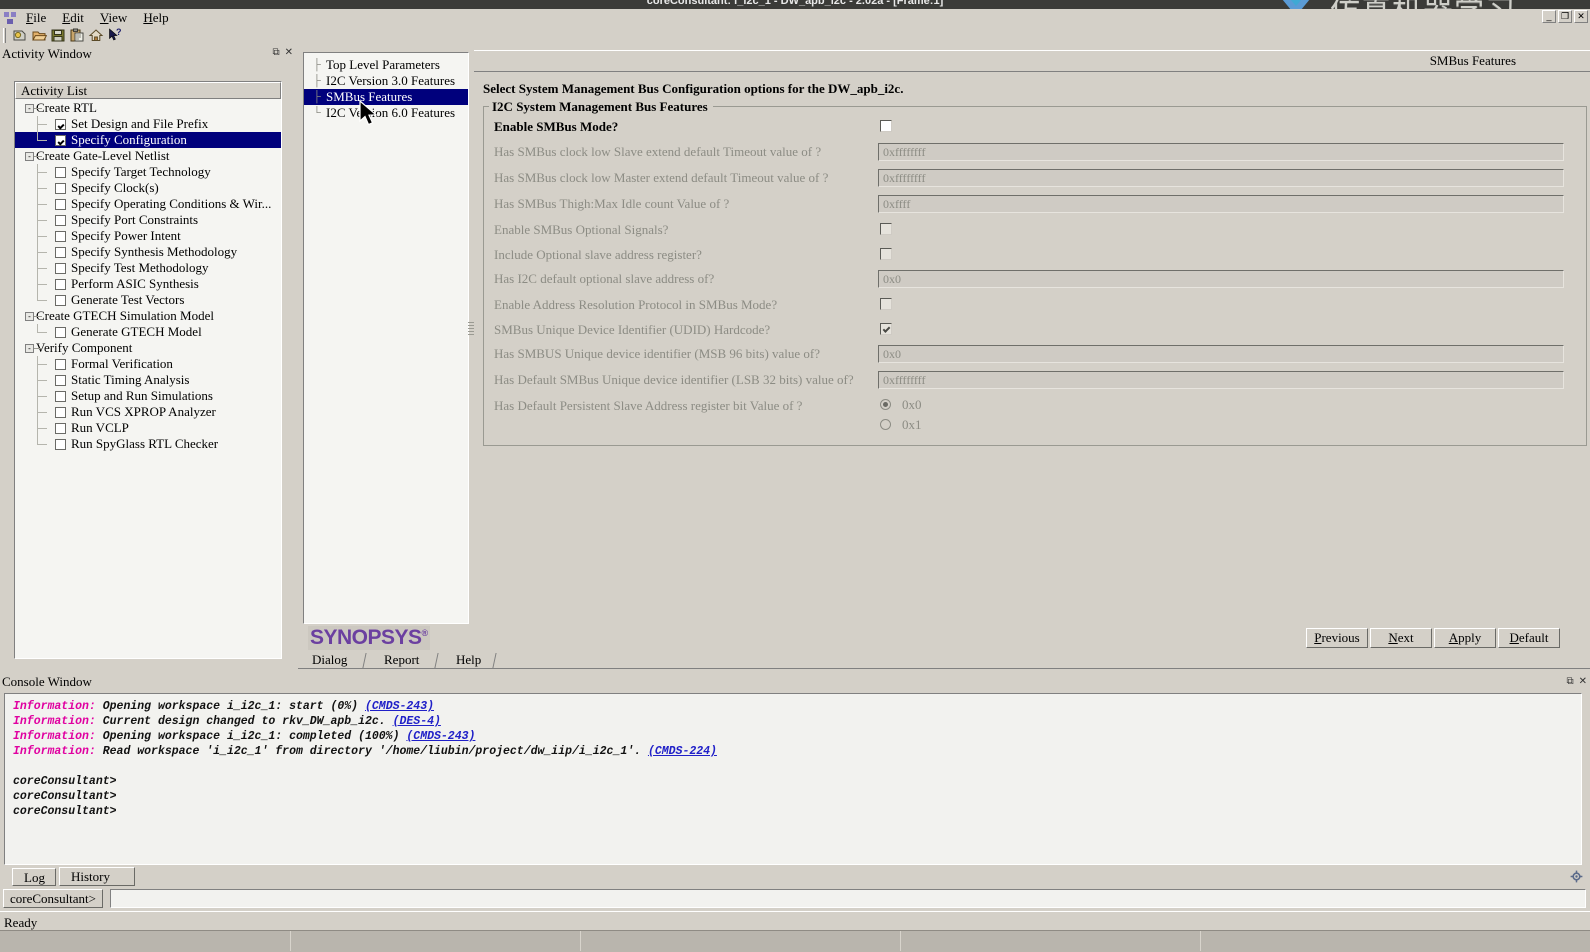  Describe the element at coordinates (468, 660) in the screenshot. I see `dialog-tab: Help` at that location.